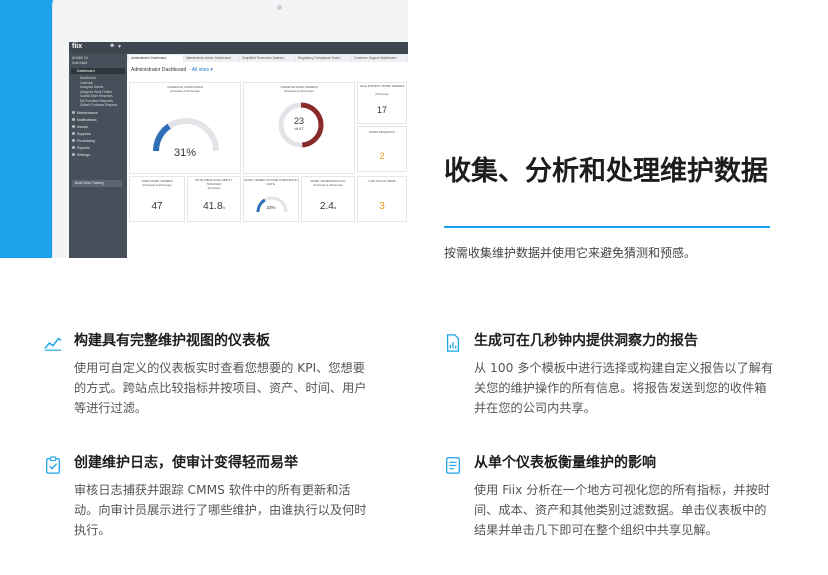  I want to click on work-requests-panel: WORK REQUESTS 2, so click(382, 149).